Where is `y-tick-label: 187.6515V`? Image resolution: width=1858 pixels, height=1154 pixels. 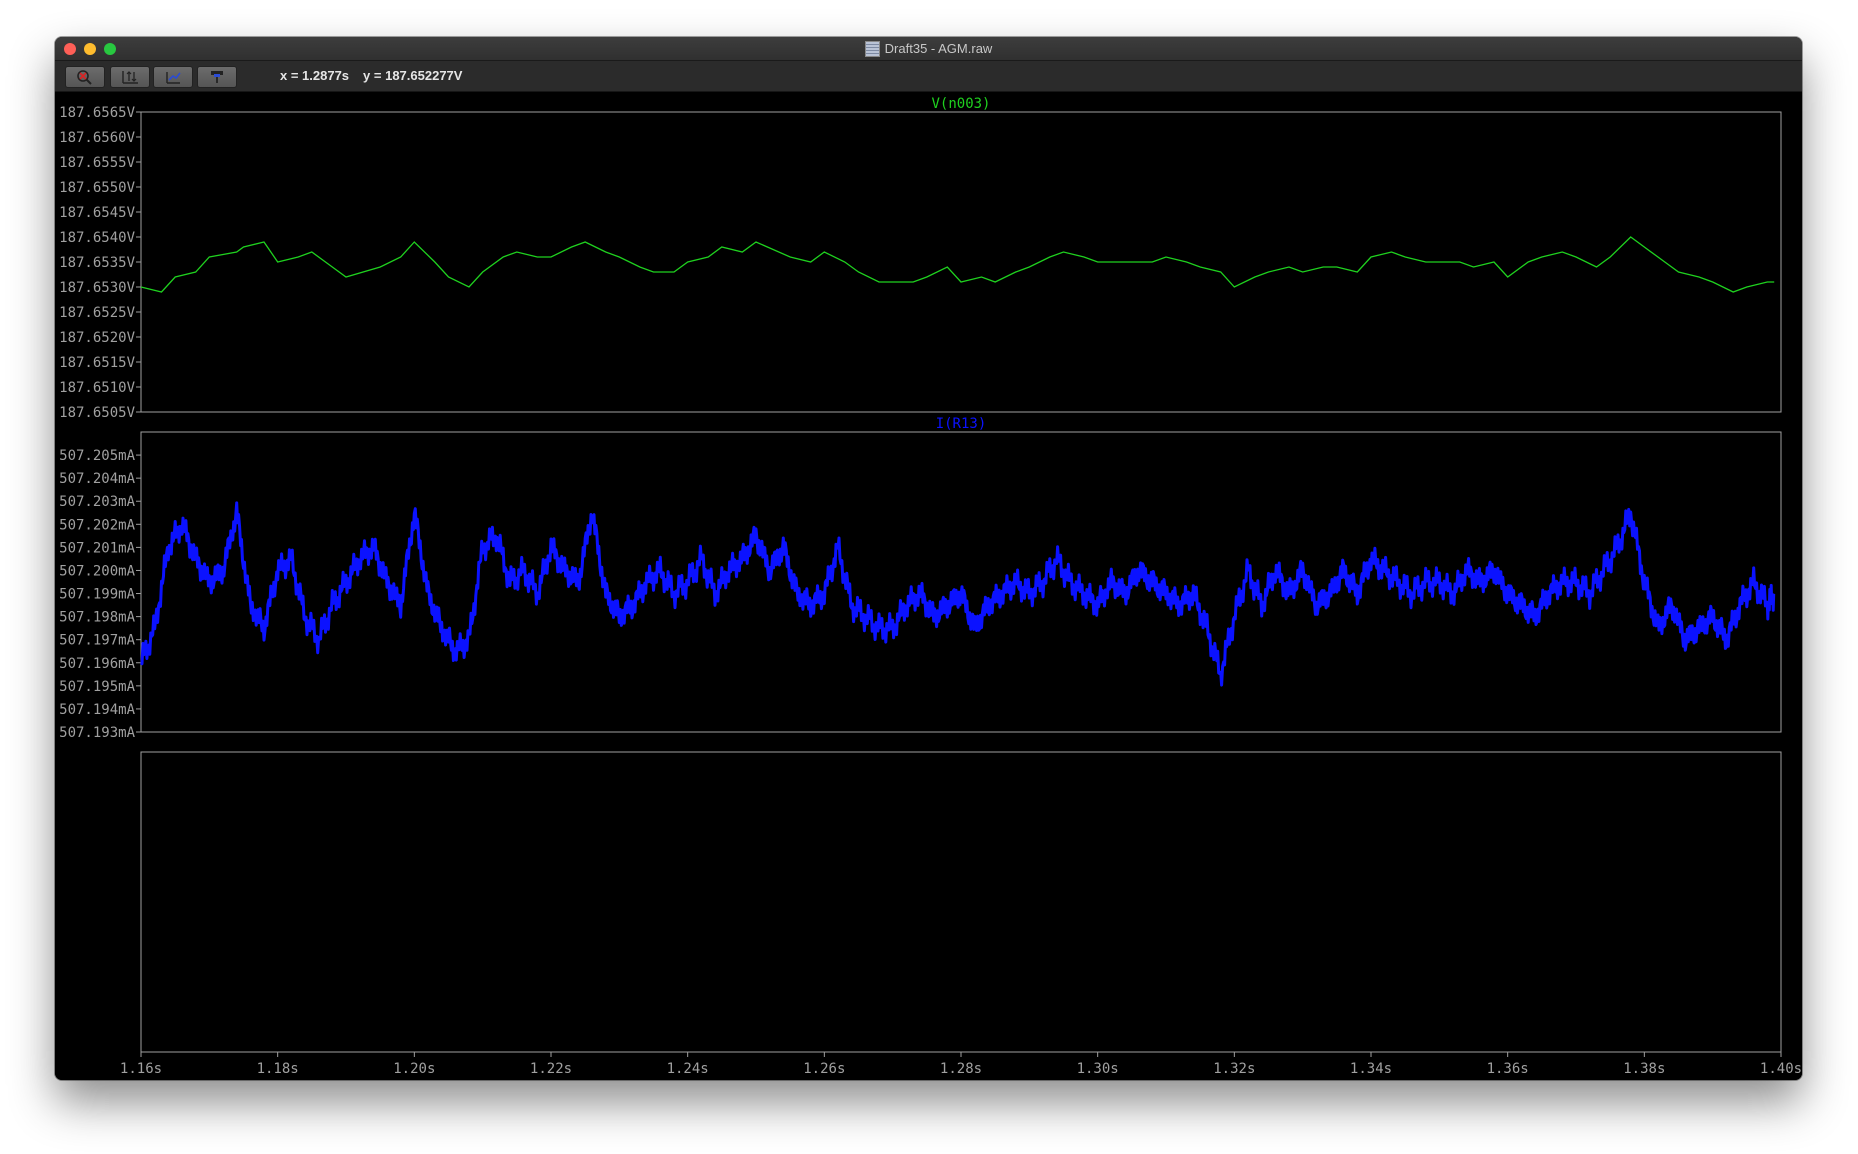
y-tick-label: 187.6515V is located at coordinates (97, 363).